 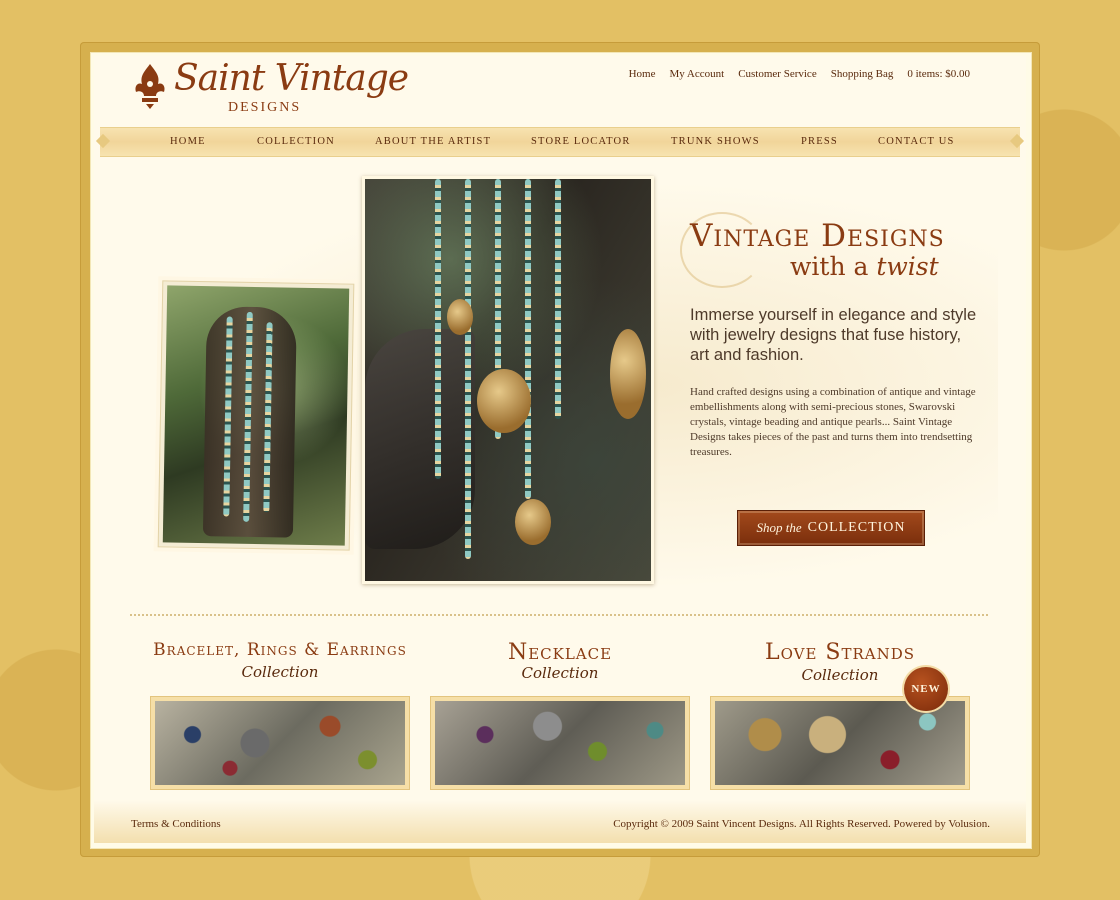 I want to click on util-my-account-link: My Account, so click(x=696, y=74).